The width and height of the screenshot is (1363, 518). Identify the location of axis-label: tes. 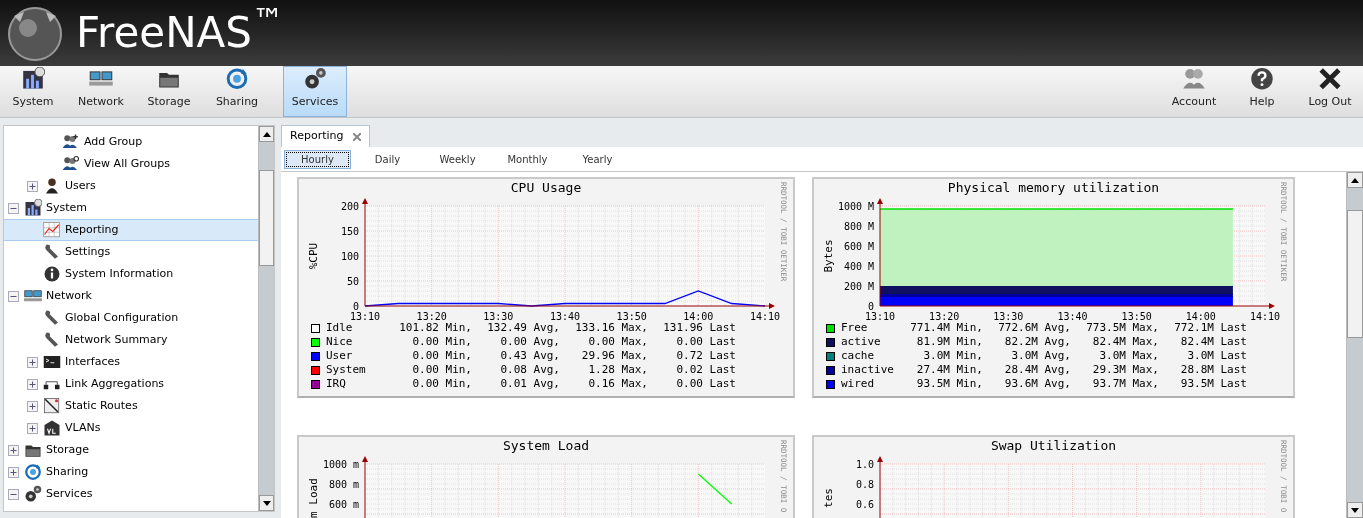
(828, 498).